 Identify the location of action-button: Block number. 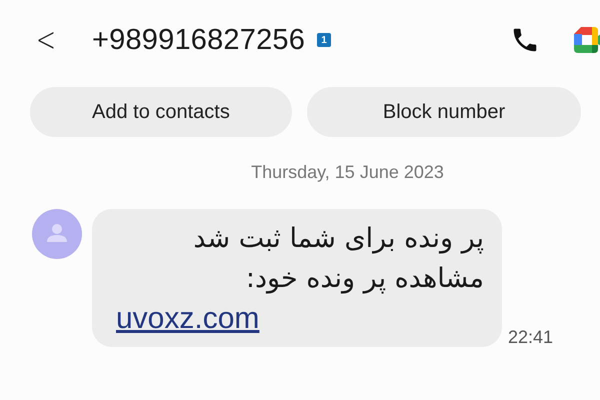
(444, 112).